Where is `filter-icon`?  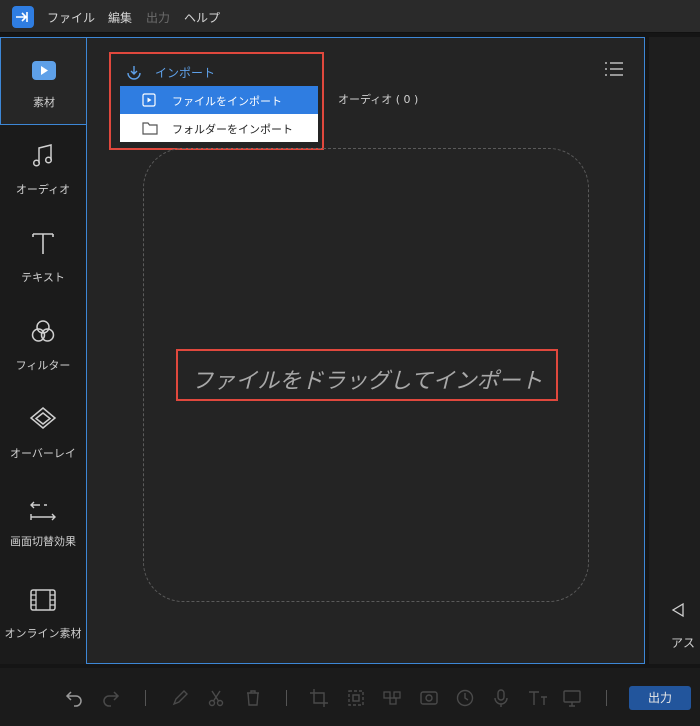
filter-icon is located at coordinates (43, 331).